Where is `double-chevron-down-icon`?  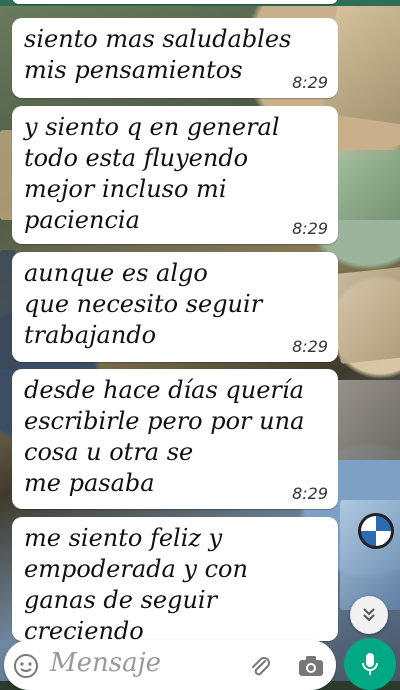
double-chevron-down-icon is located at coordinates (369, 615).